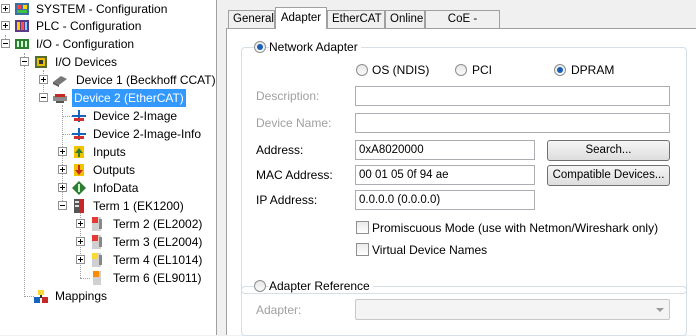  Describe the element at coordinates (512, 309) in the screenshot. I see `adapter-dropdown` at that location.